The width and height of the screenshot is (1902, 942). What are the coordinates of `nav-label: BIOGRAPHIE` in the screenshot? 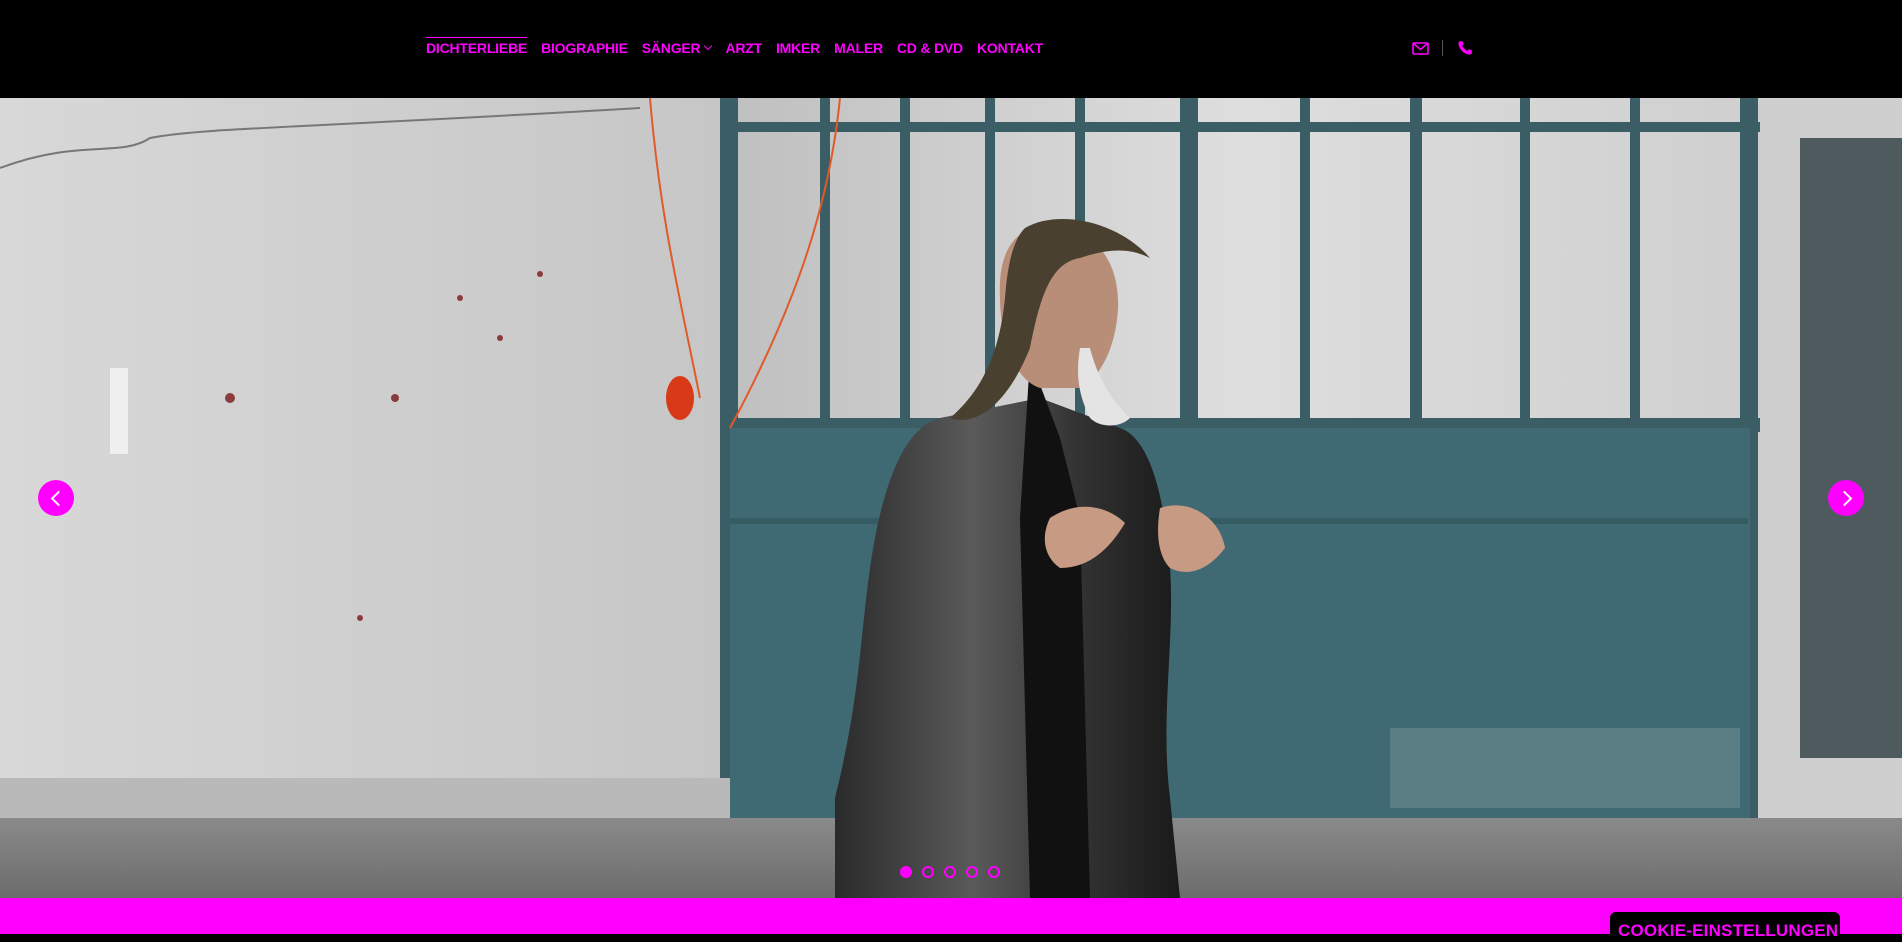 It's located at (584, 48).